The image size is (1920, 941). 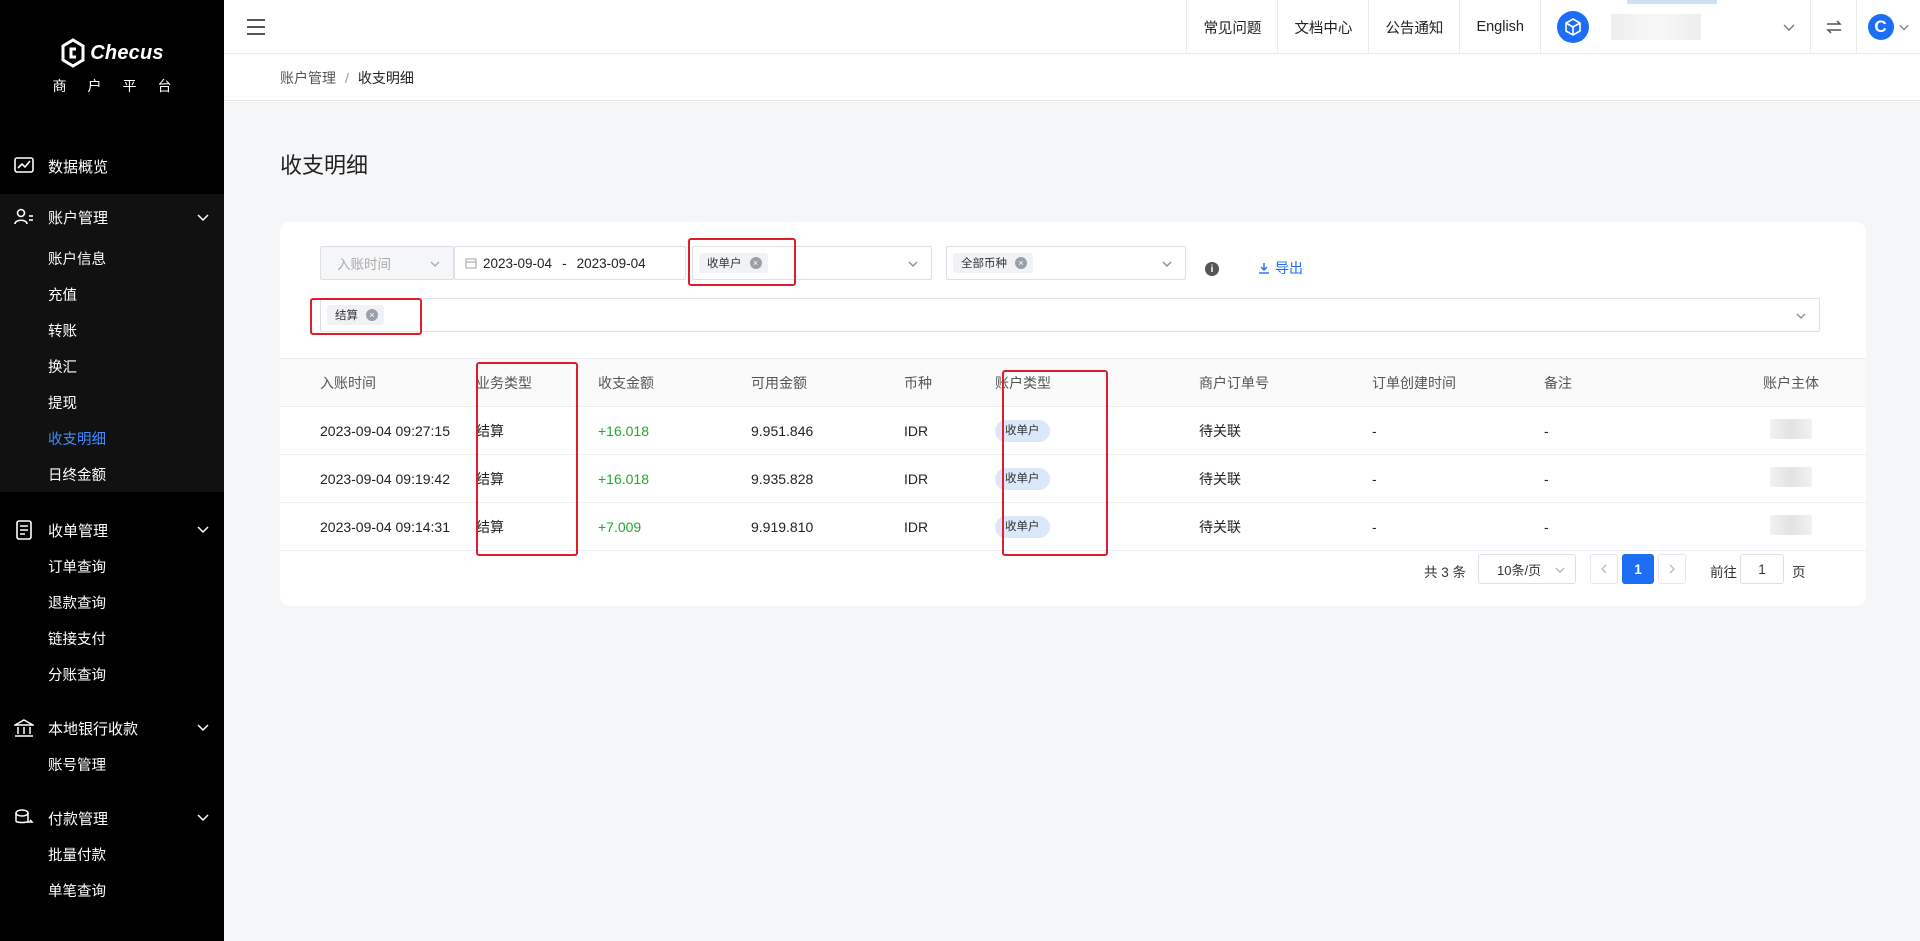 I want to click on export-button: 导出, so click(x=1280, y=268).